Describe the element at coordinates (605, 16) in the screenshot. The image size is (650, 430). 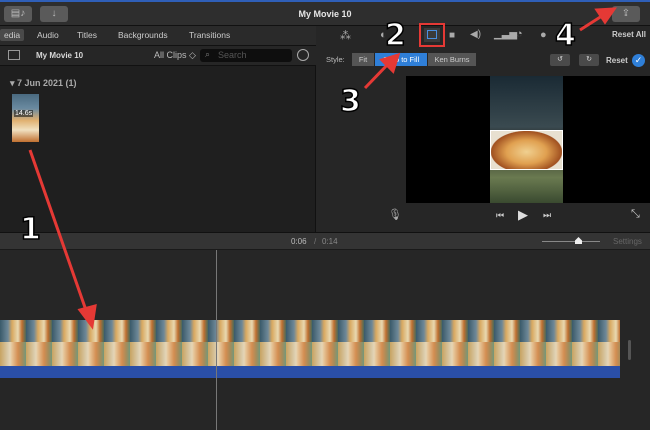
I see `arrow-4-head` at that location.